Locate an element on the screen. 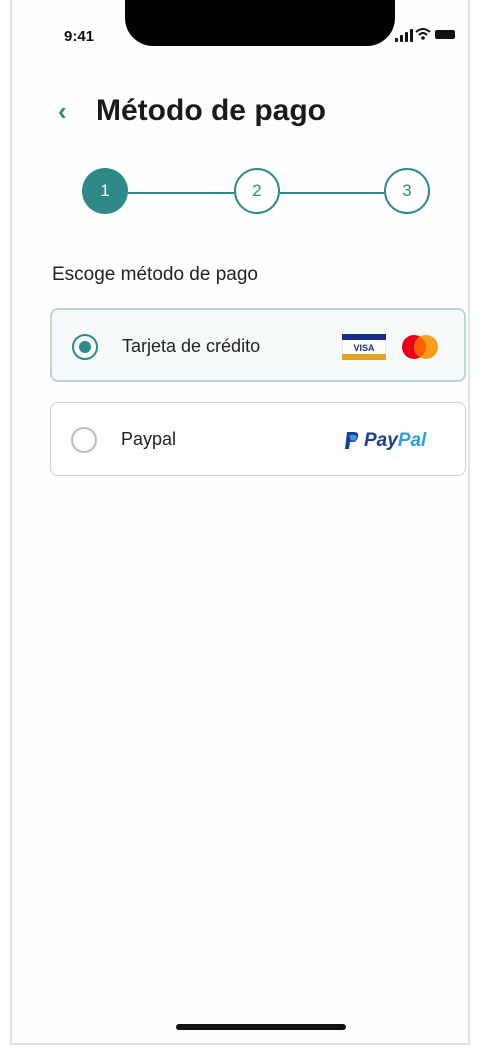 Image resolution: width=481 pixels, height=1047 pixels. status-icons is located at coordinates (425, 35).